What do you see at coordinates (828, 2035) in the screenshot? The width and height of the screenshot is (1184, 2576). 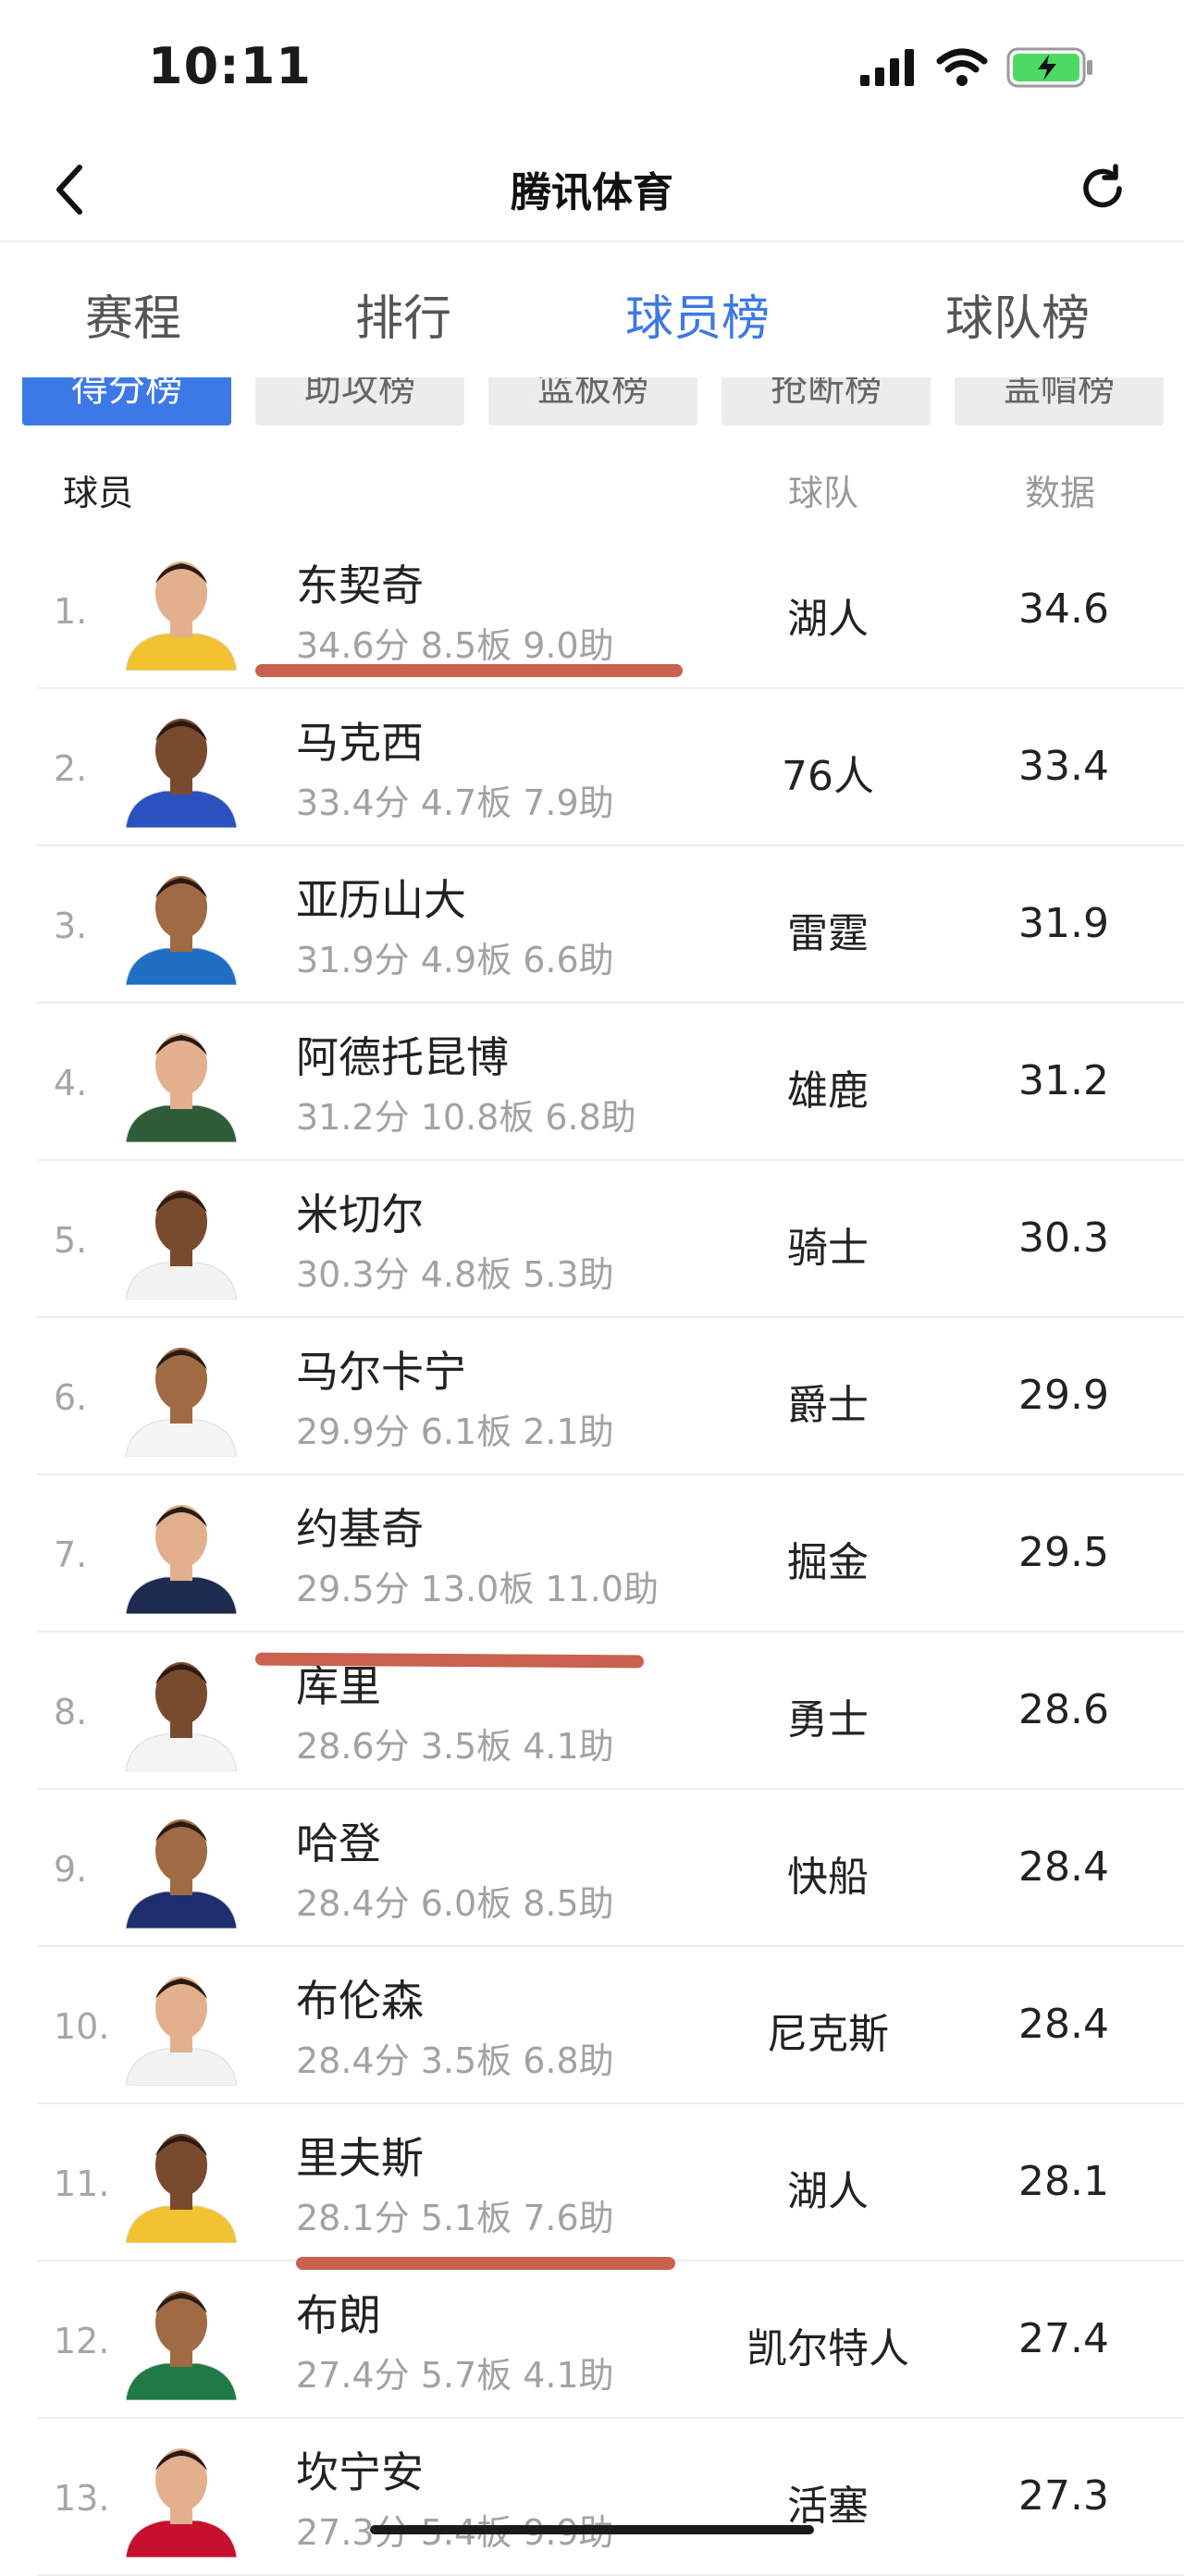 I see `player-team: 尼克斯` at bounding box center [828, 2035].